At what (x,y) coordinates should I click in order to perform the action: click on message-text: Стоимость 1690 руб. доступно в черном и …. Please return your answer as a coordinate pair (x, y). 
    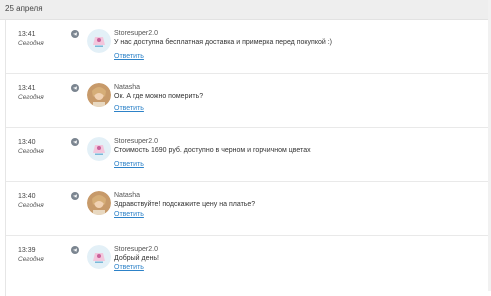
    Looking at the image, I should click on (212, 150).